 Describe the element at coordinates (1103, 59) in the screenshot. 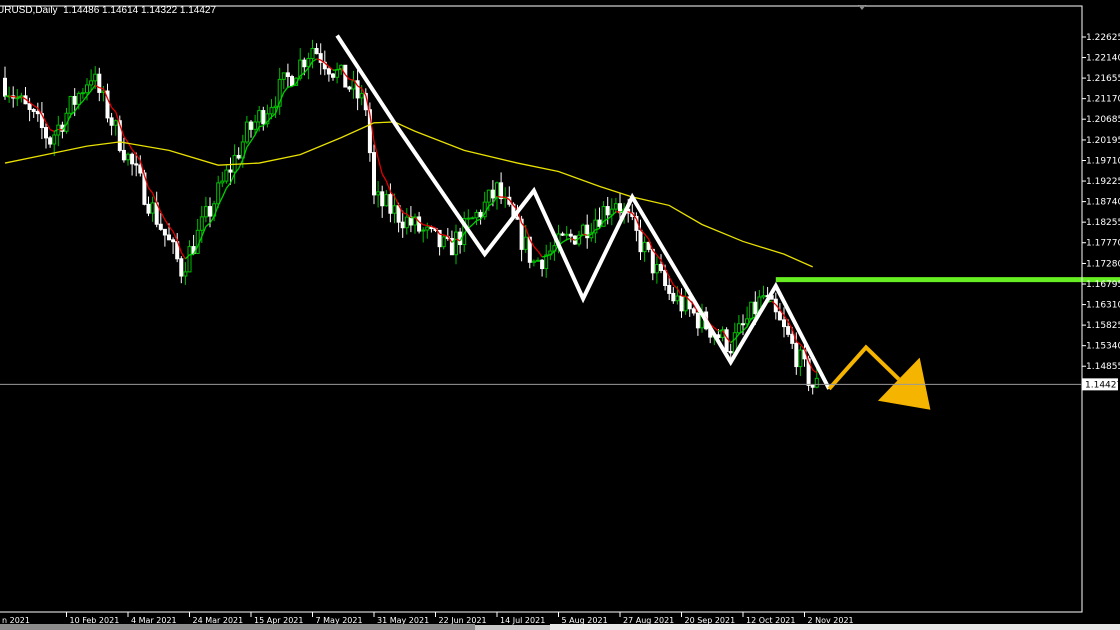

I see `y-tick-label: 1.22140` at that location.